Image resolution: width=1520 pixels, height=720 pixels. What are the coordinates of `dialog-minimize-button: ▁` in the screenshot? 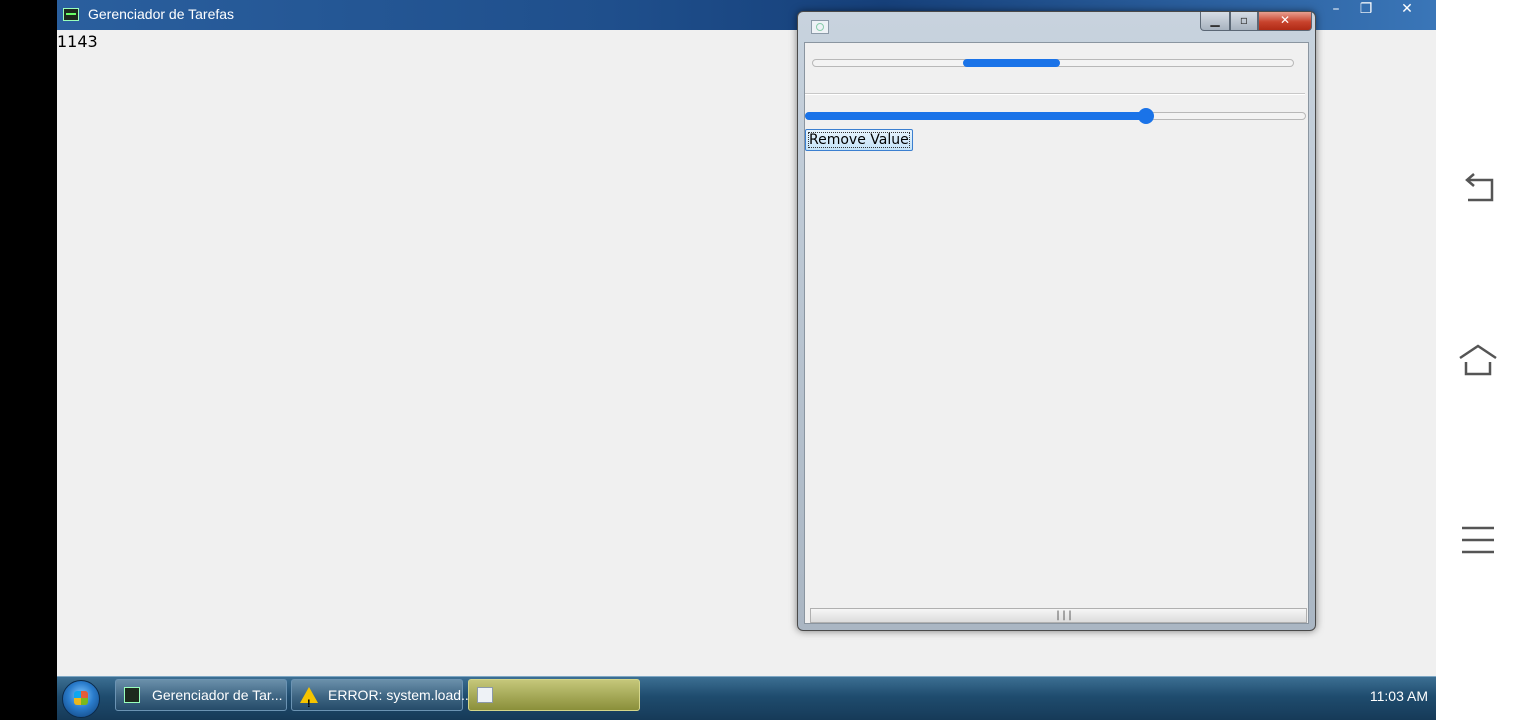 It's located at (1215, 21).